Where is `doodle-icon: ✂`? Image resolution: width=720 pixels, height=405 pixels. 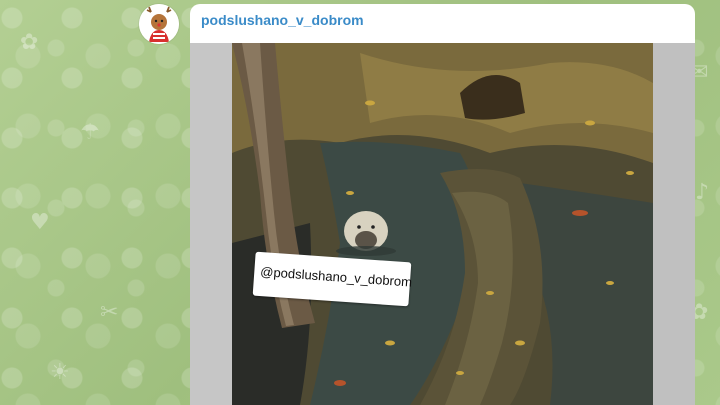 doodle-icon: ✂ is located at coordinates (109, 312).